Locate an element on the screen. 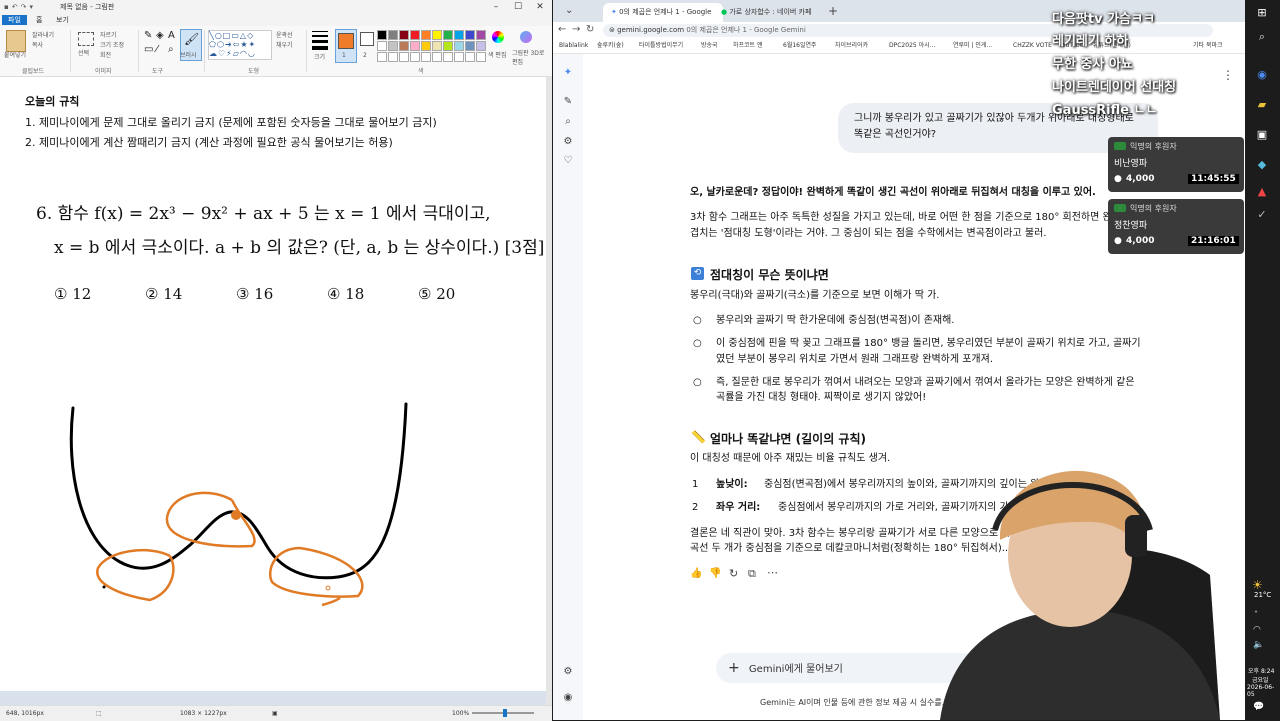 The image size is (1280, 721). reload-icon: ↻ is located at coordinates (590, 29).